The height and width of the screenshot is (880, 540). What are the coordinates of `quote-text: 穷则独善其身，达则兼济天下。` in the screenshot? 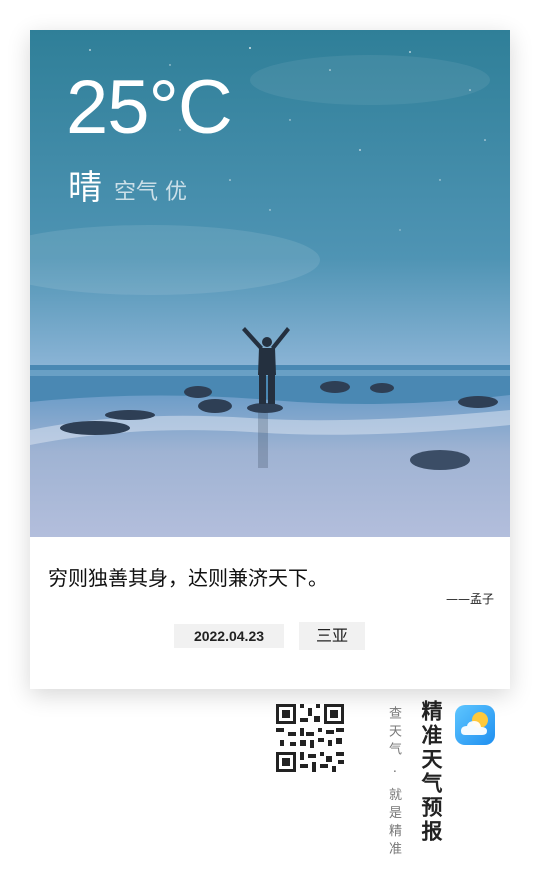 It's located at (188, 578).